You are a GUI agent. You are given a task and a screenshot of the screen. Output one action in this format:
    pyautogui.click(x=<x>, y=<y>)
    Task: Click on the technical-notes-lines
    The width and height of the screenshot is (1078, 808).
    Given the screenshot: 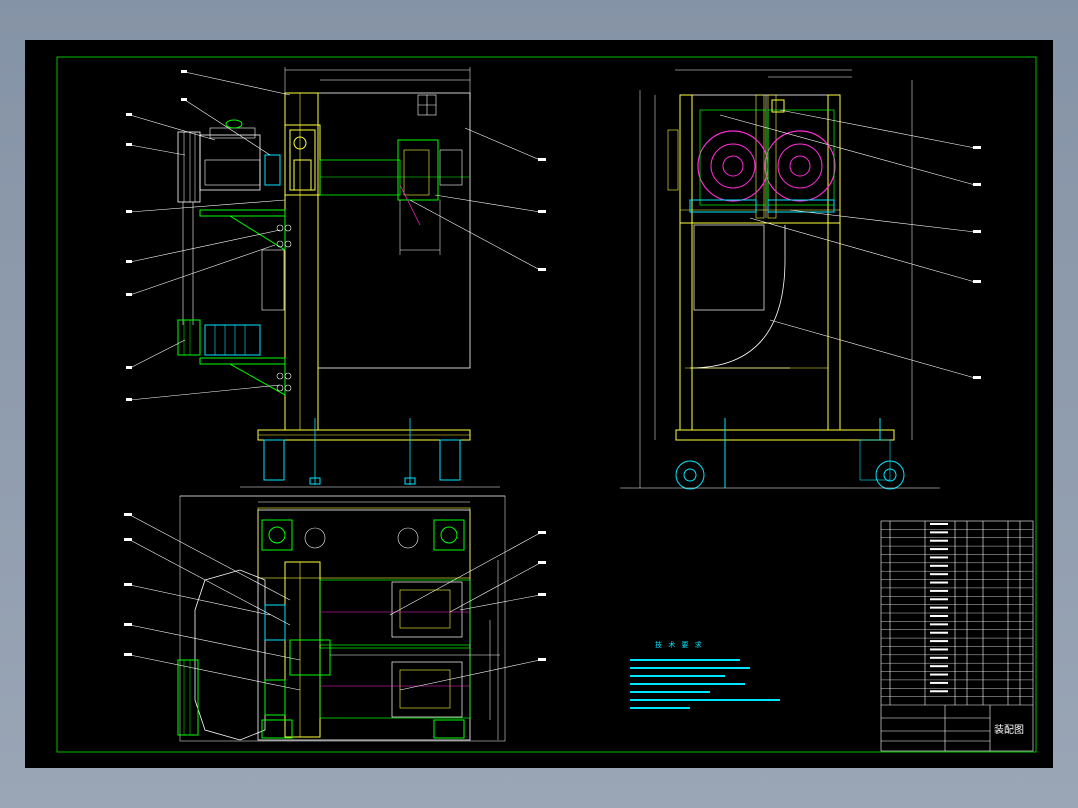 What is the action you would take?
    pyautogui.click(x=705, y=684)
    